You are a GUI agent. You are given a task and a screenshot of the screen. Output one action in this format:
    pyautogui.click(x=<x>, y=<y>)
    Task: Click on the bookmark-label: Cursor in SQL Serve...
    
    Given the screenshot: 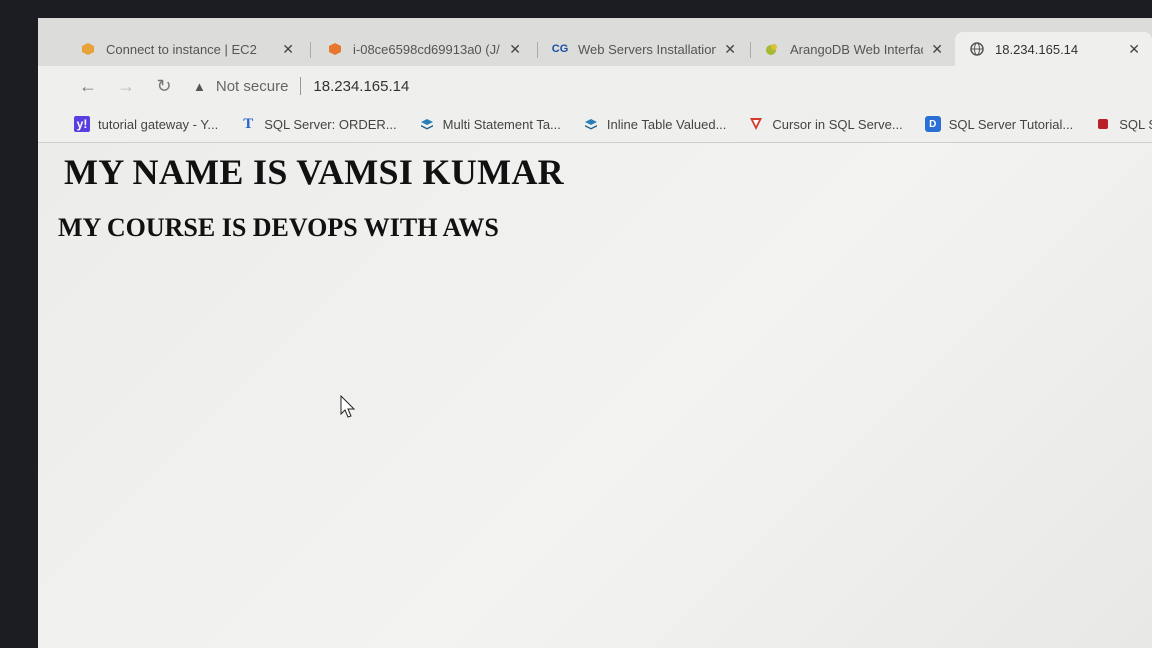 What is the action you would take?
    pyautogui.click(x=837, y=124)
    